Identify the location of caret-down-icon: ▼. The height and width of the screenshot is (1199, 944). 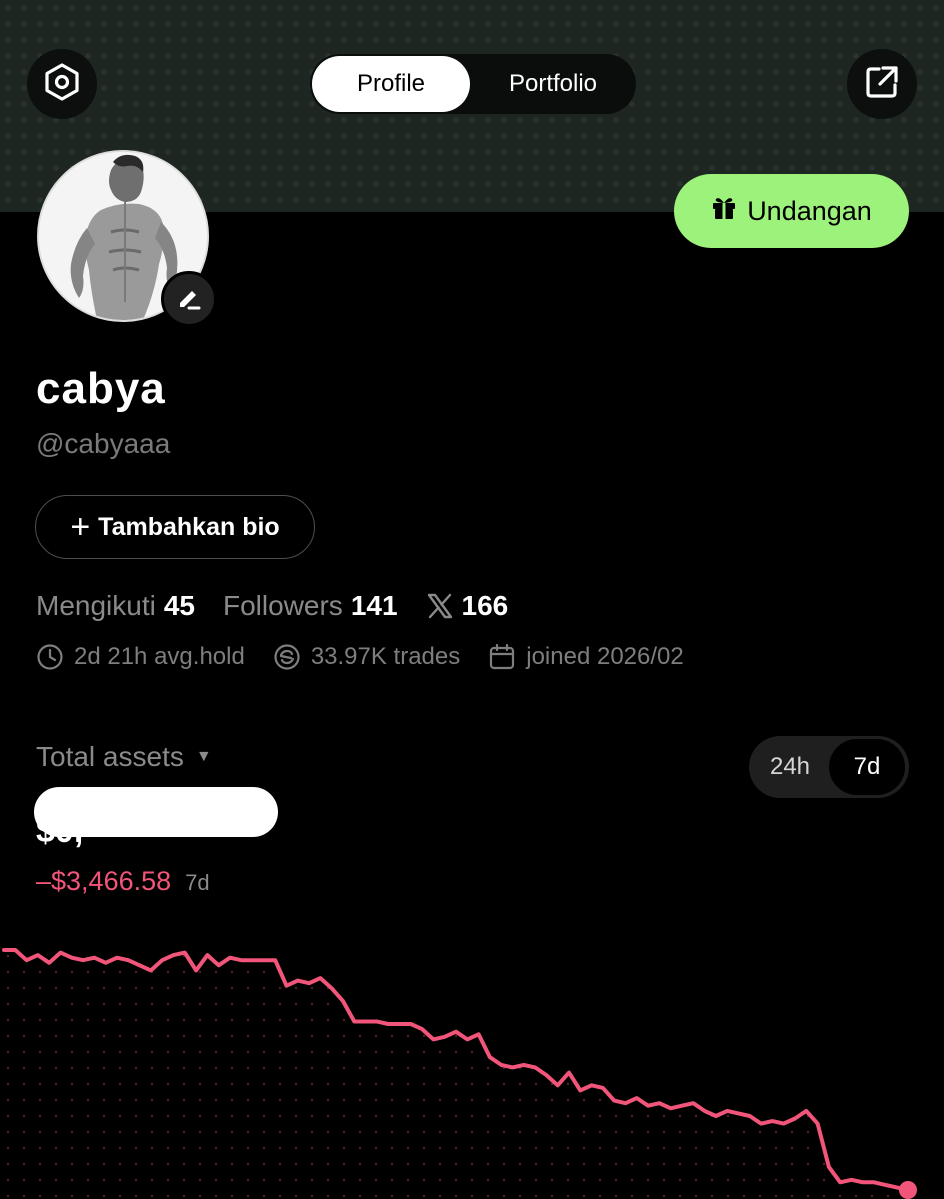
(203, 756).